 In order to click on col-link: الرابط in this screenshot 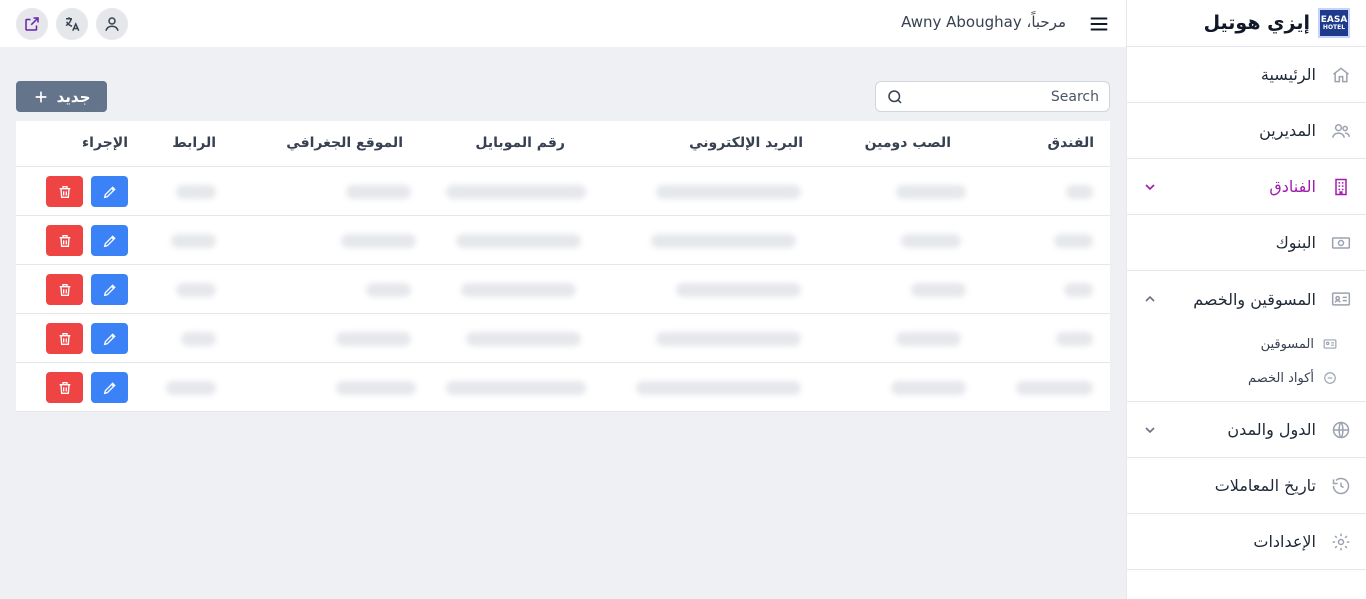, I will do `click(194, 143)`.